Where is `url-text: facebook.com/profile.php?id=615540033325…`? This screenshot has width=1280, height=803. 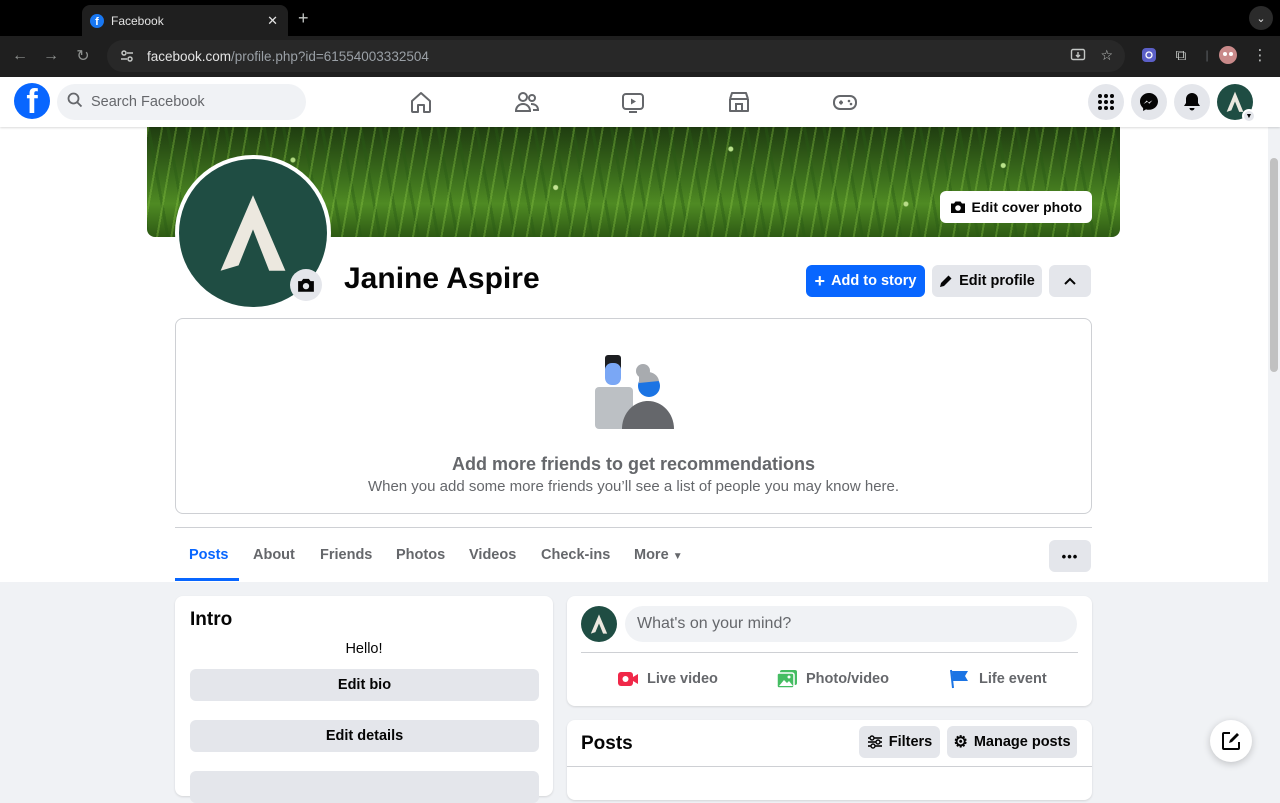
url-text: facebook.com/profile.php?id=615540033325… is located at coordinates (288, 56).